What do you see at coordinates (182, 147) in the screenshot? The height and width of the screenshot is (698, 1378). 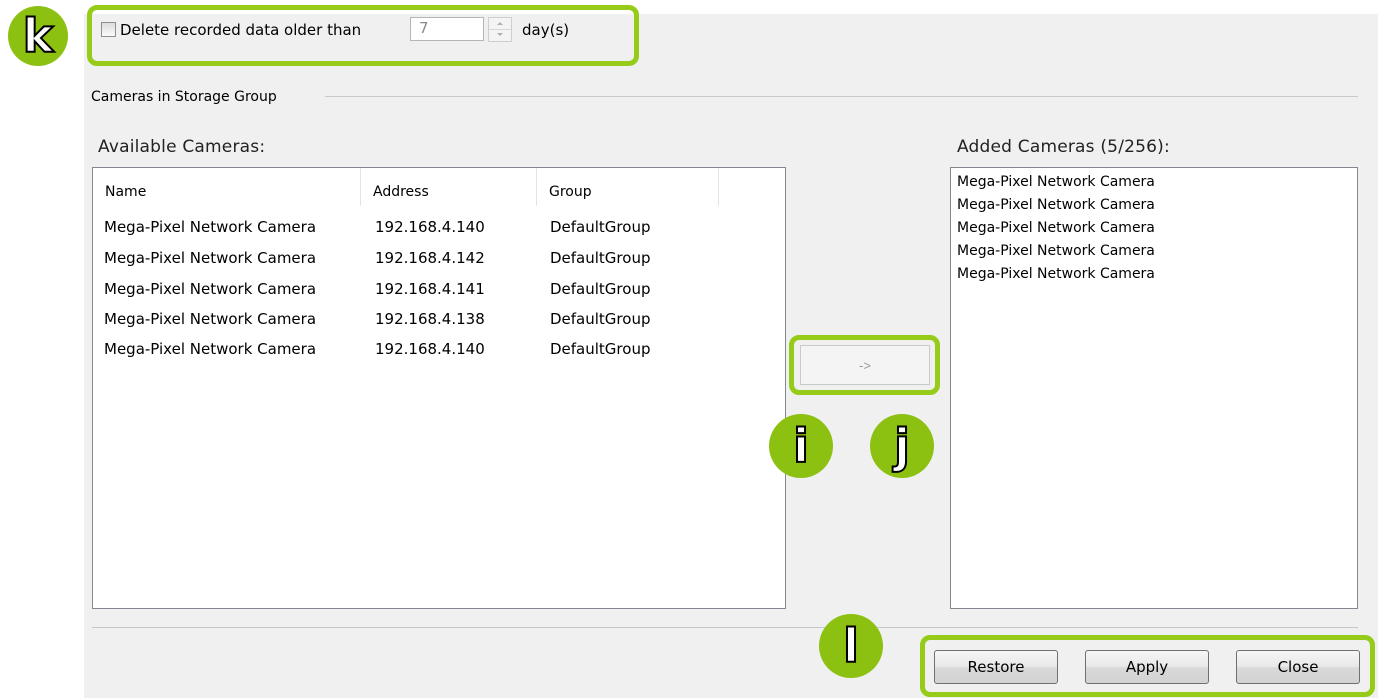 I see `available-cameras-label: Available Cameras:` at bounding box center [182, 147].